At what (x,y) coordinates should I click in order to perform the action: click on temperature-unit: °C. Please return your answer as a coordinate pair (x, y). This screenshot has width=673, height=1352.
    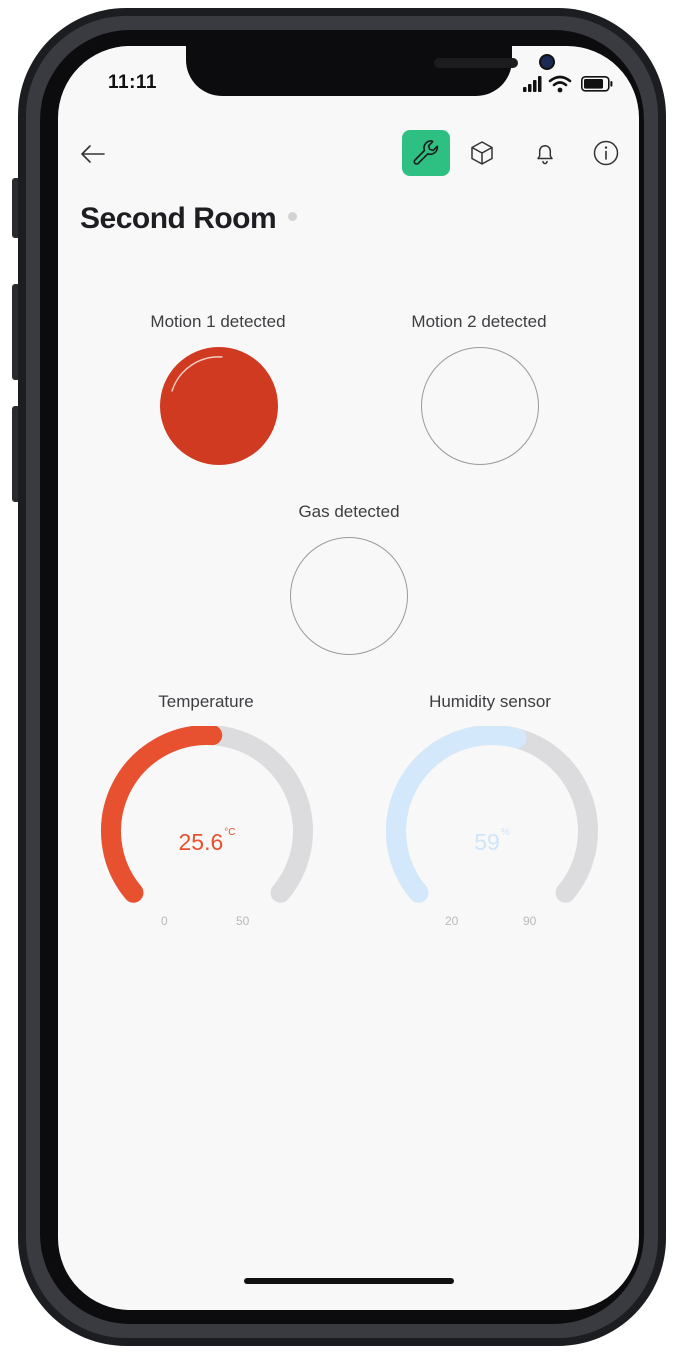
    Looking at the image, I should click on (230, 832).